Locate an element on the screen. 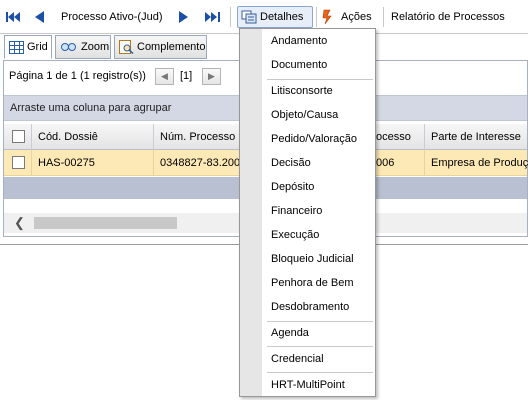 This screenshot has width=528, height=400. row-checkbox is located at coordinates (18, 162).